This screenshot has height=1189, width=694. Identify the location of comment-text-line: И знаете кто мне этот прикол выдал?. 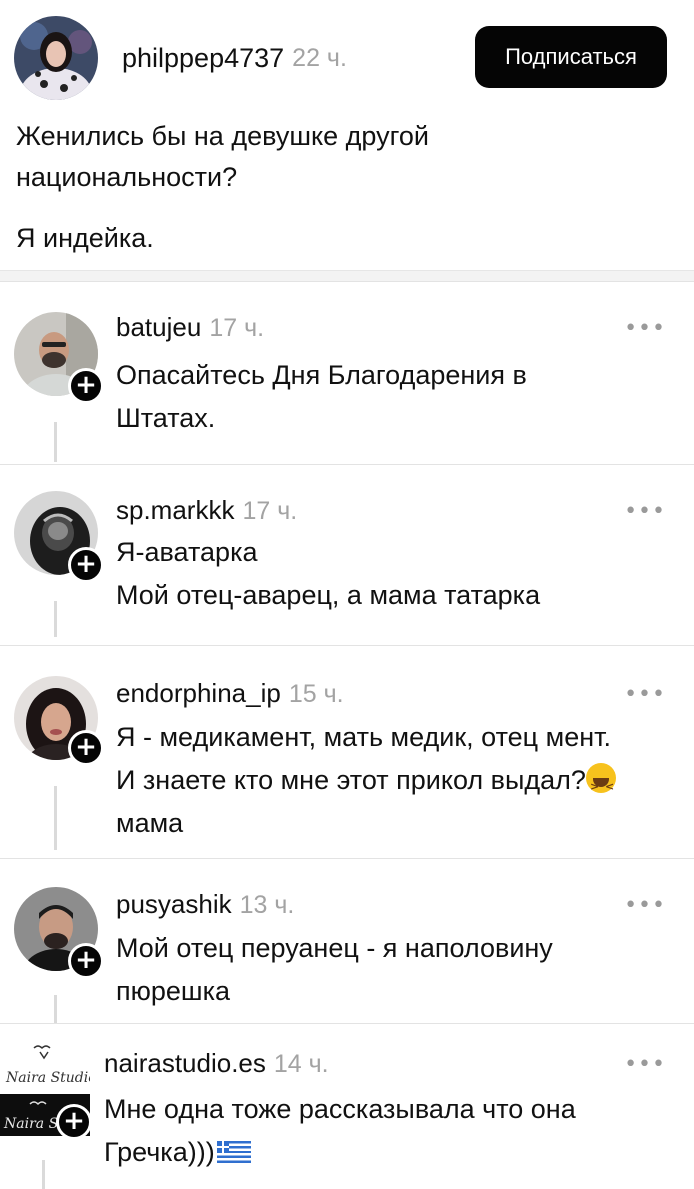
(351, 780).